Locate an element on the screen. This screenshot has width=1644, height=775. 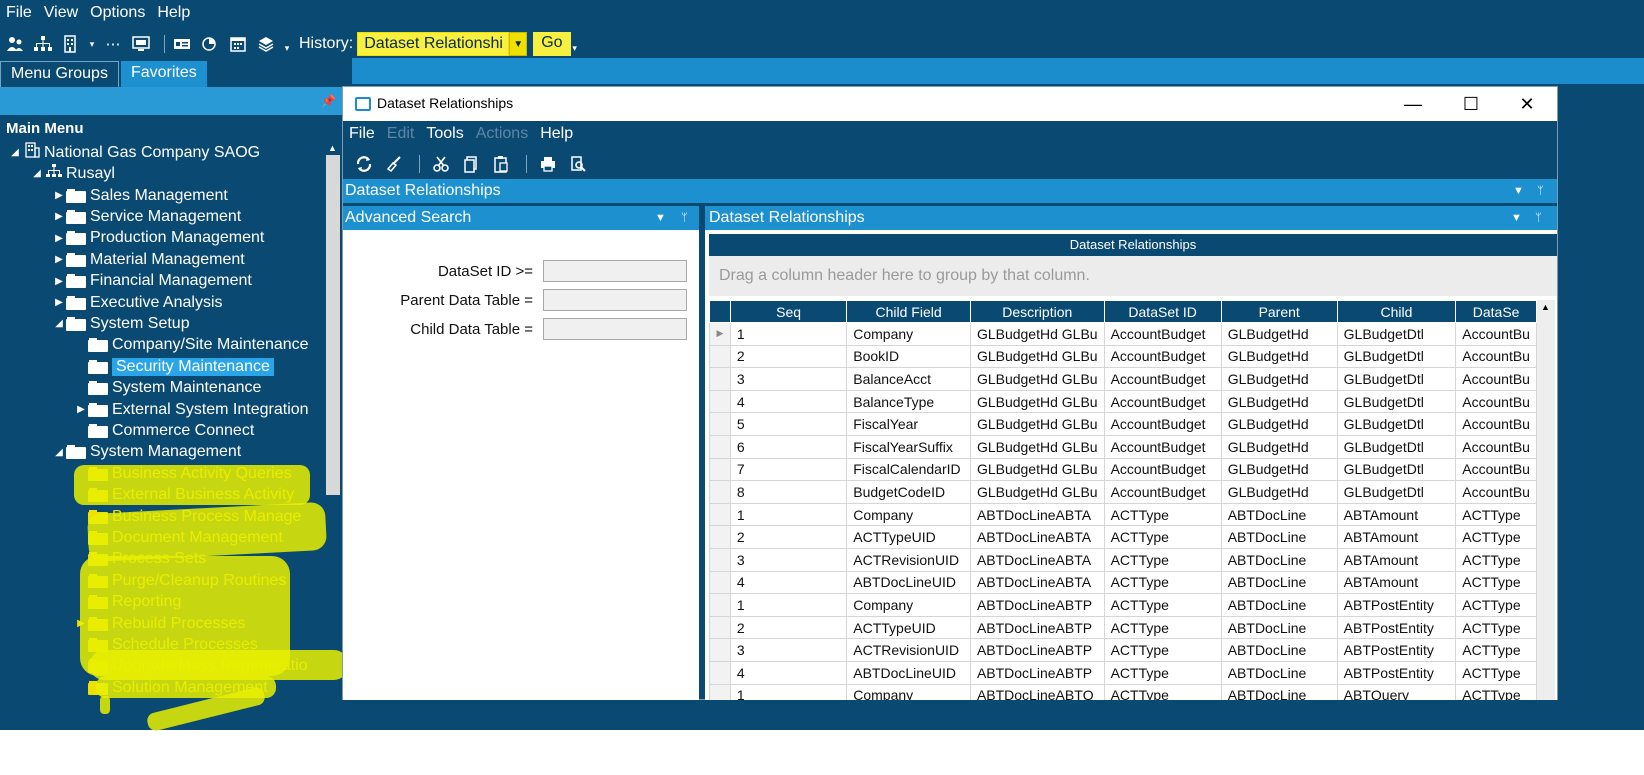
window-titlebar: Dataset Relationships — ☐ ✕ is located at coordinates (950, 104).